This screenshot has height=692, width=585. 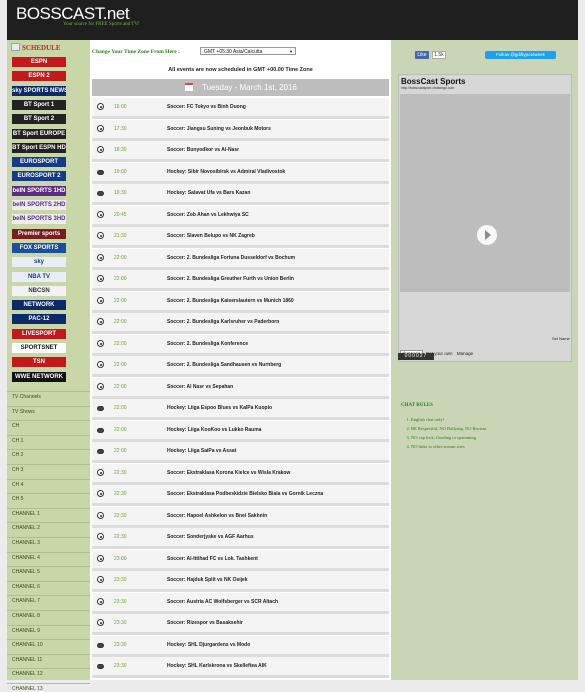 I want to click on event-title: Soccer: Bunyodkor vs Al-Nasr, so click(x=203, y=150).